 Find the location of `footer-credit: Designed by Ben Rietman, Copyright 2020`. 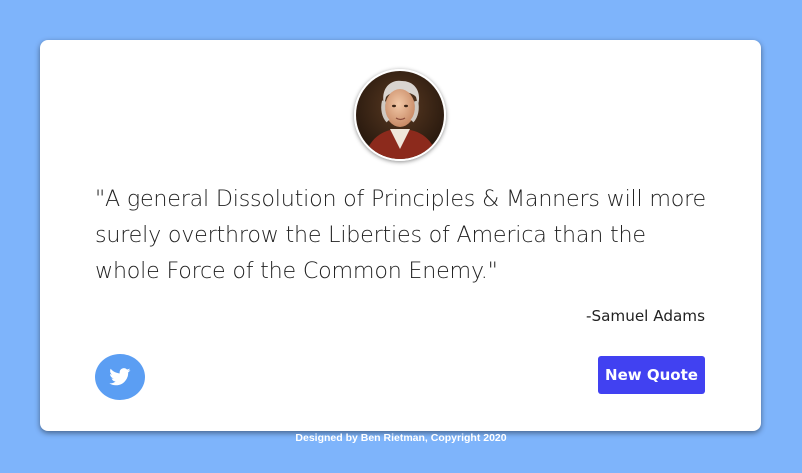

footer-credit: Designed by Ben Rietman, Copyright 2020 is located at coordinates (401, 438).